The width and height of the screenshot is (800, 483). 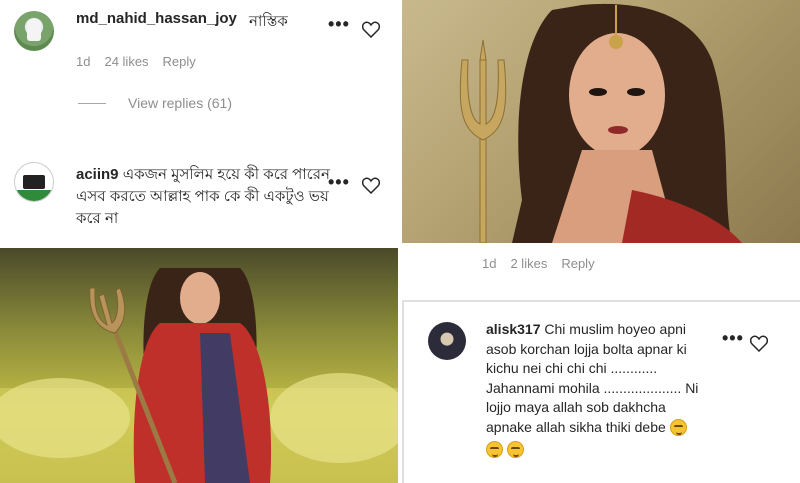 I want to click on comment-text: নাস্তিক, so click(x=268, y=21).